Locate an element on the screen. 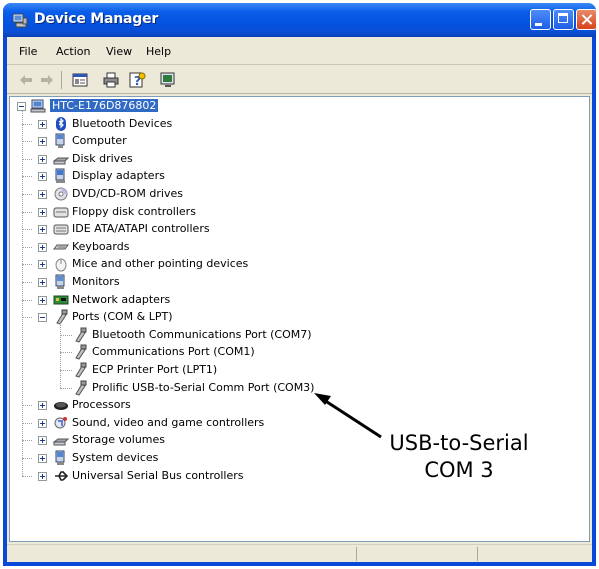  callout-text: USB-to-Serial COM 3 is located at coordinates (459, 457).